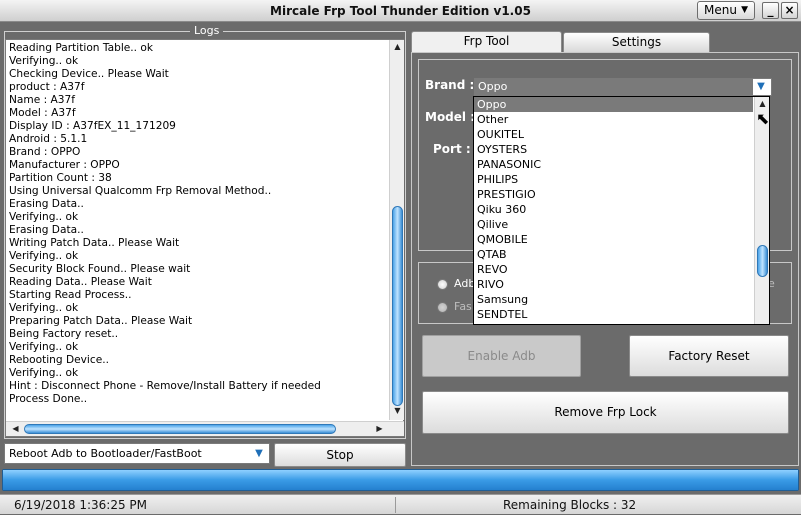  I want to click on log-line: Preparing Patch Data.. Please Wait, so click(101, 321).